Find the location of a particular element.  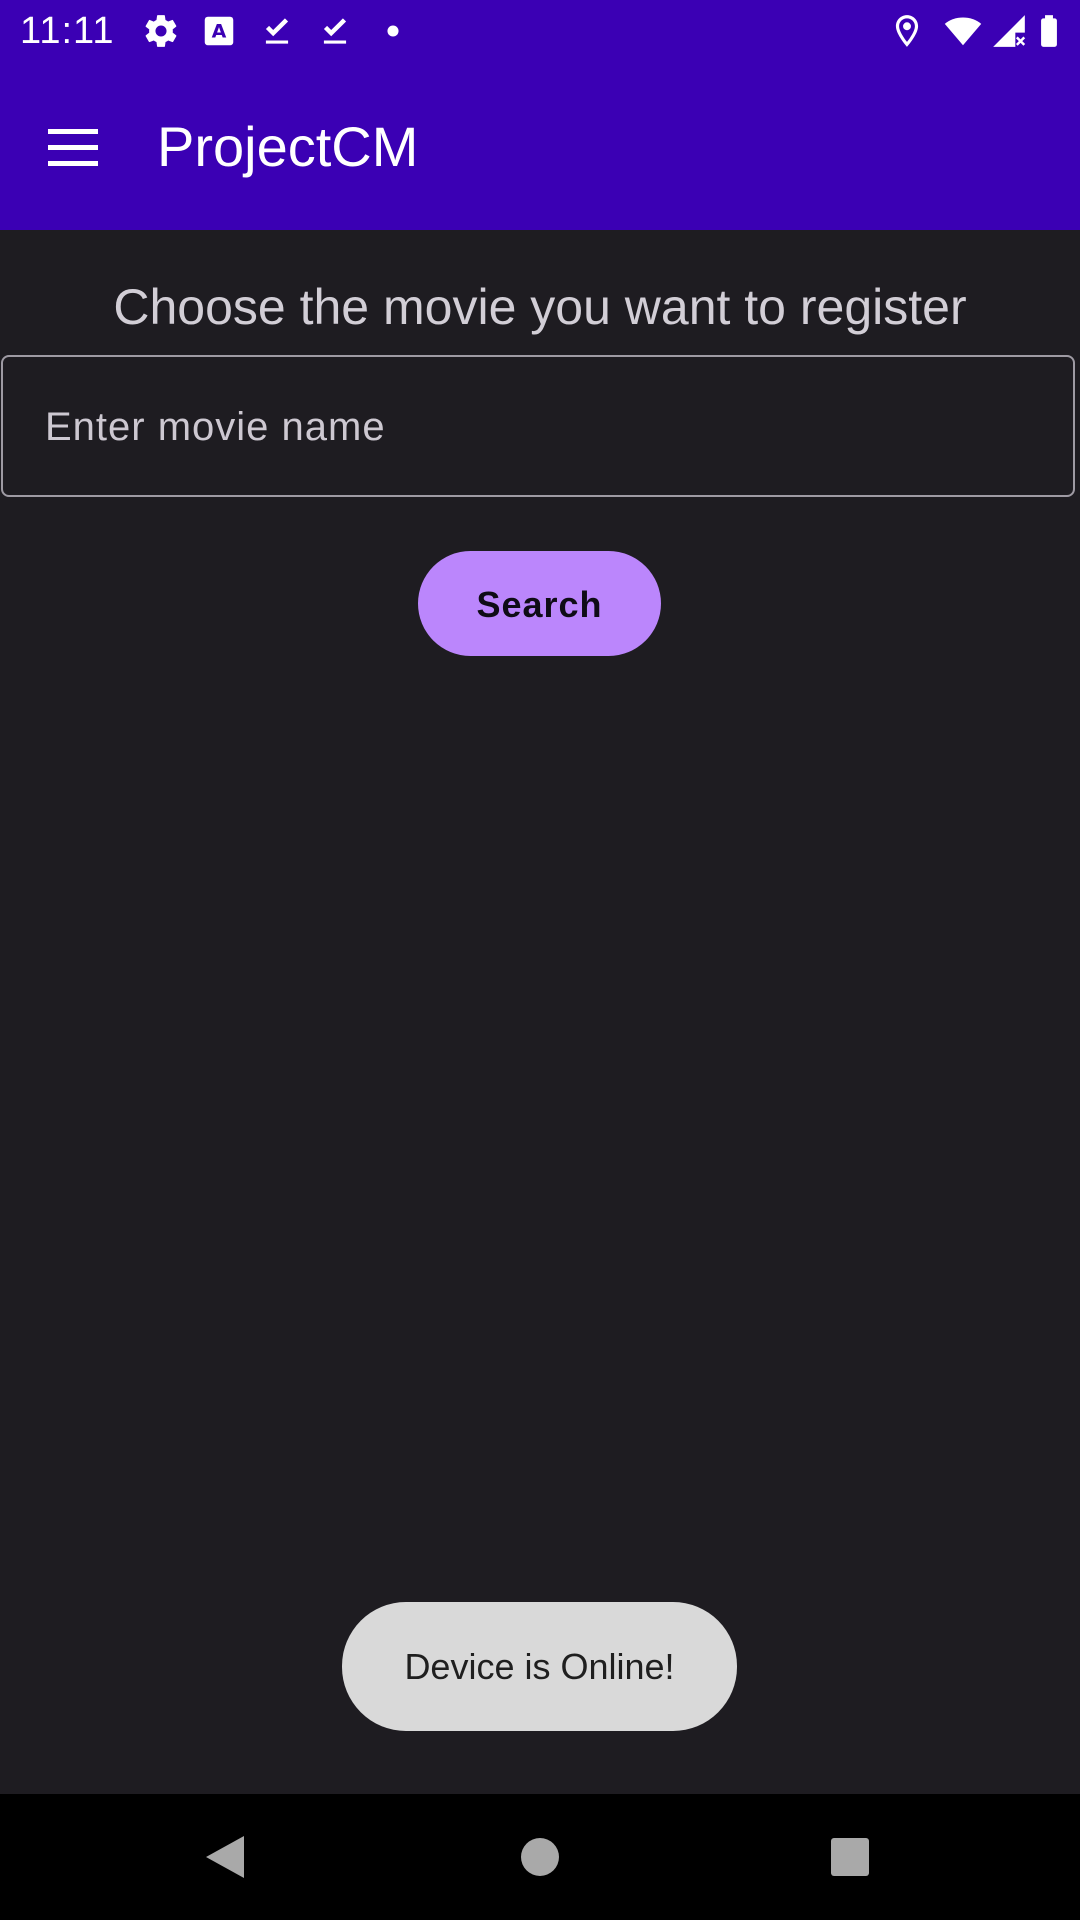

back-icon is located at coordinates (225, 1857).